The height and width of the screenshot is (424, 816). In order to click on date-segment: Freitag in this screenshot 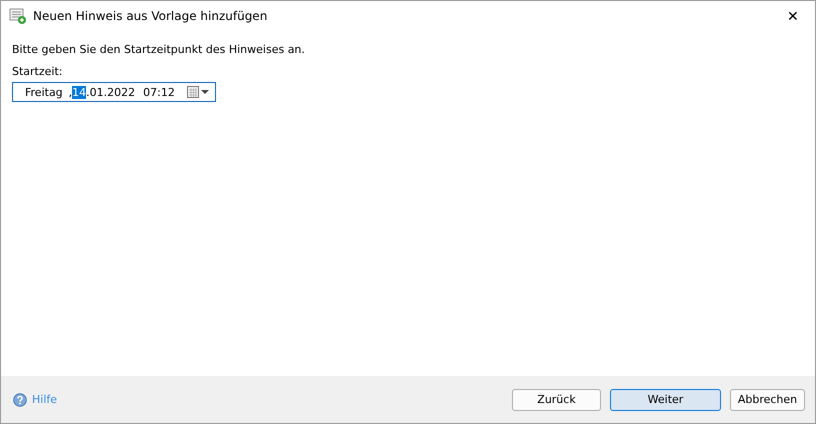, I will do `click(44, 92)`.